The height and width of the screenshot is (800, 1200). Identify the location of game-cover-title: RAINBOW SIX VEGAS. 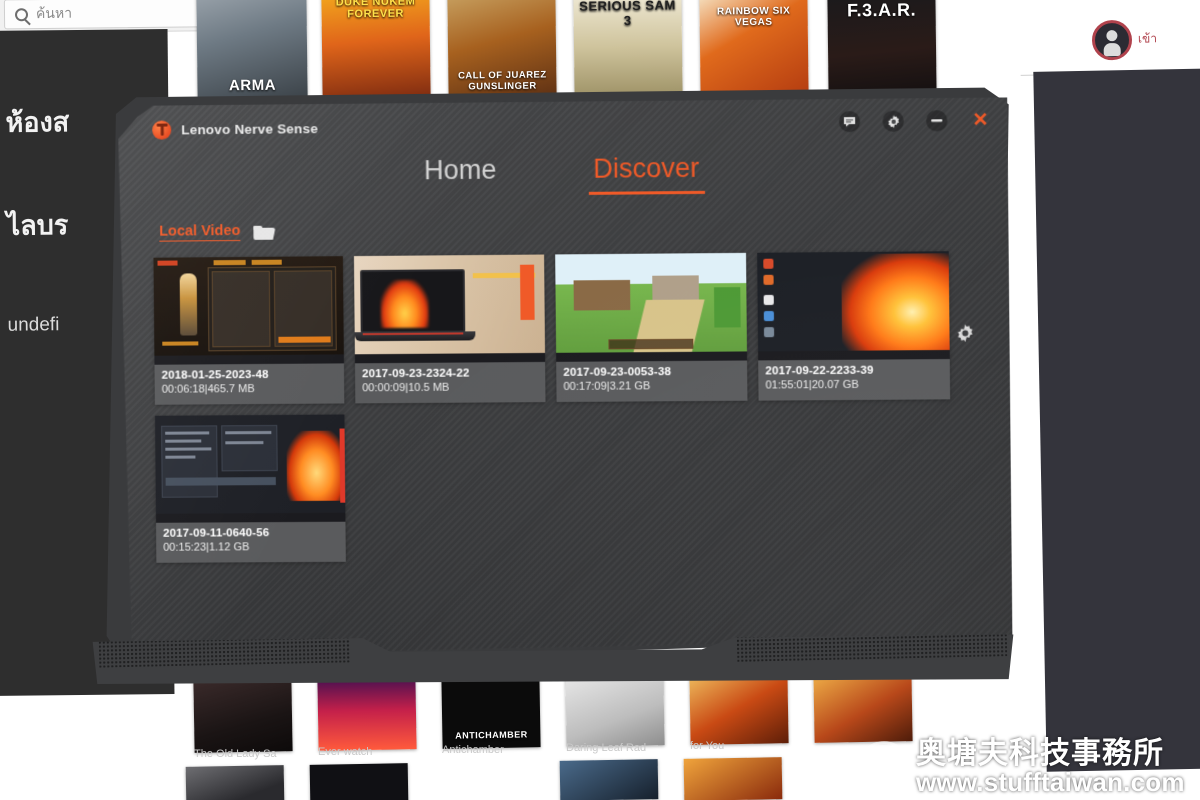
(753, 17).